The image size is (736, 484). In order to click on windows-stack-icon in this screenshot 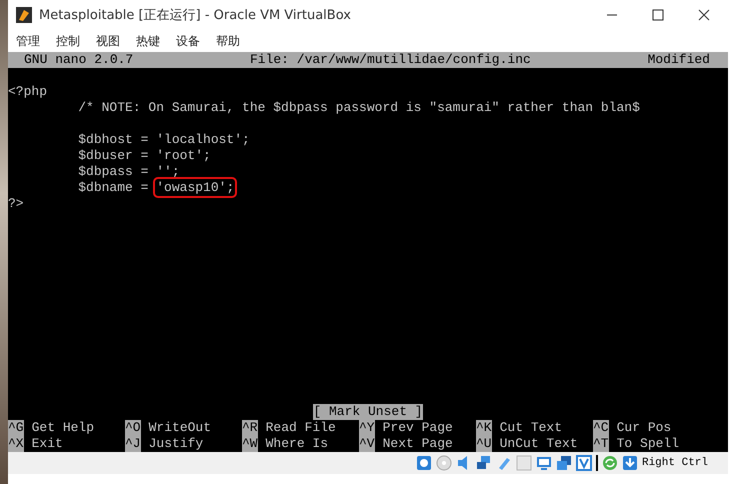, I will do `click(564, 463)`.